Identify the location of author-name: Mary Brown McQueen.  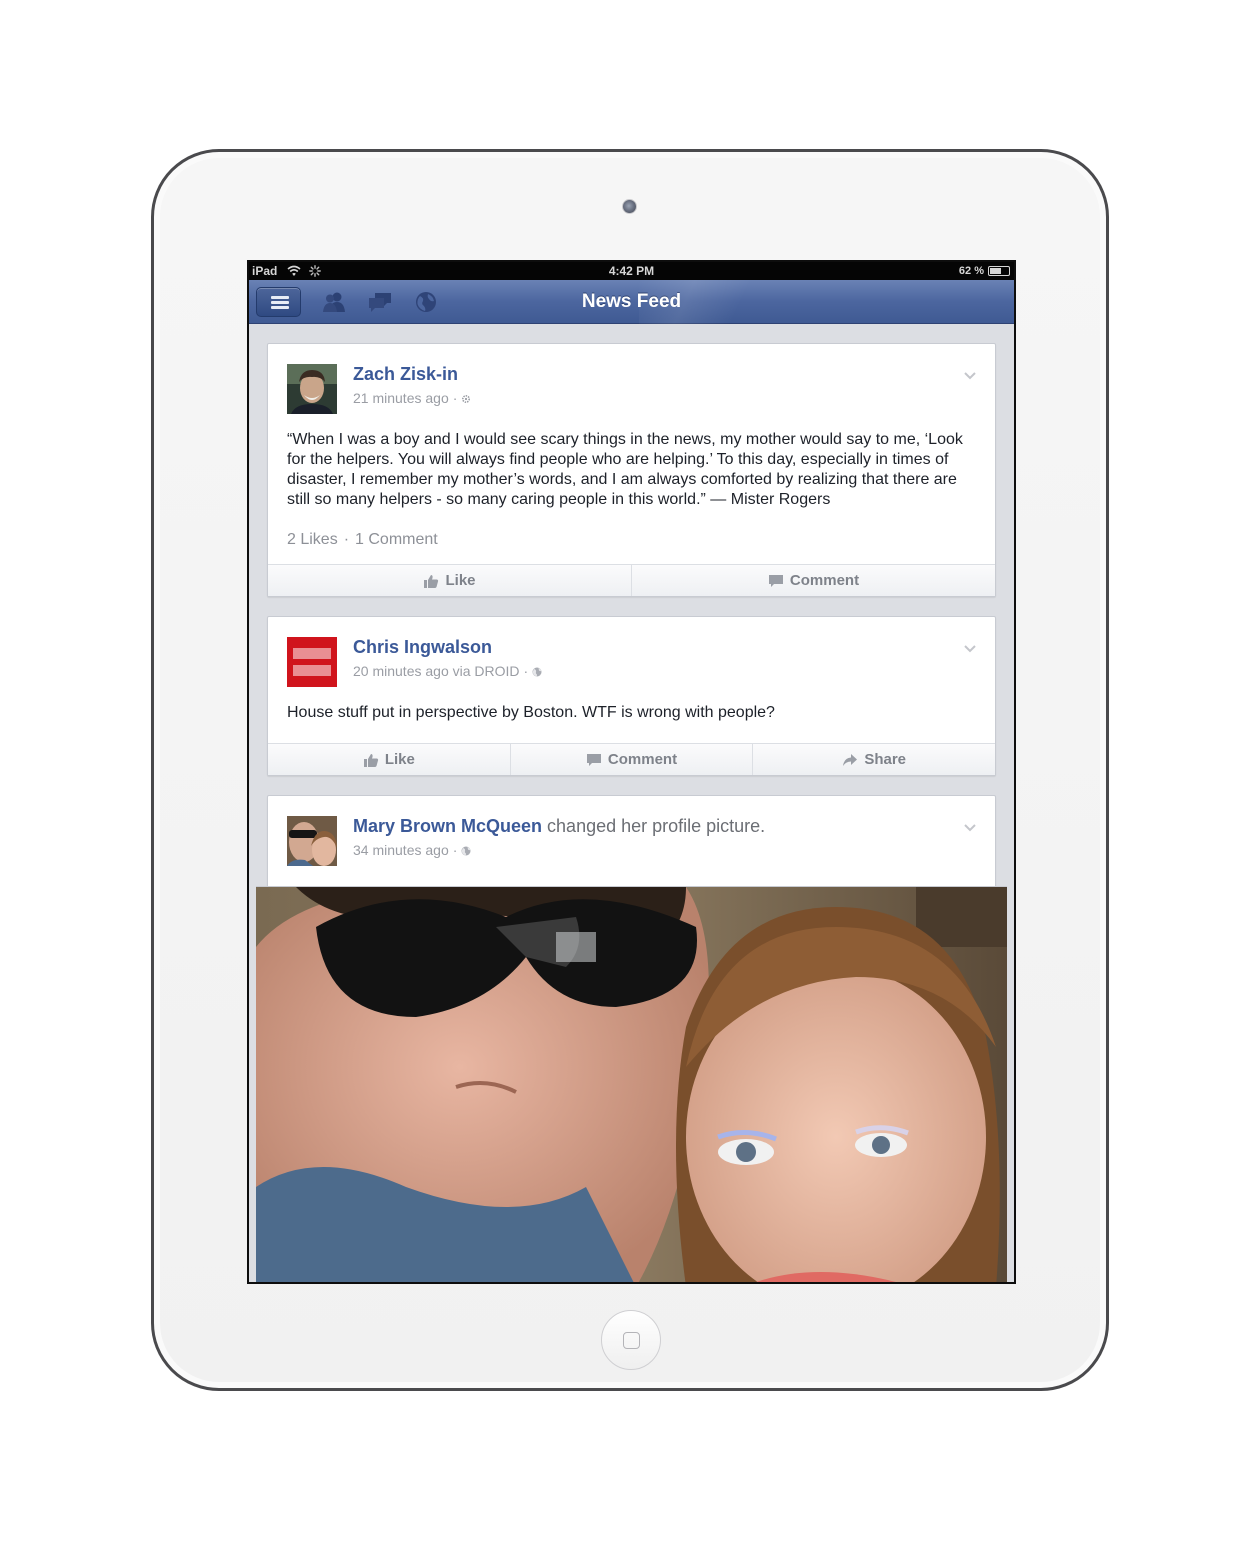
(447, 826).